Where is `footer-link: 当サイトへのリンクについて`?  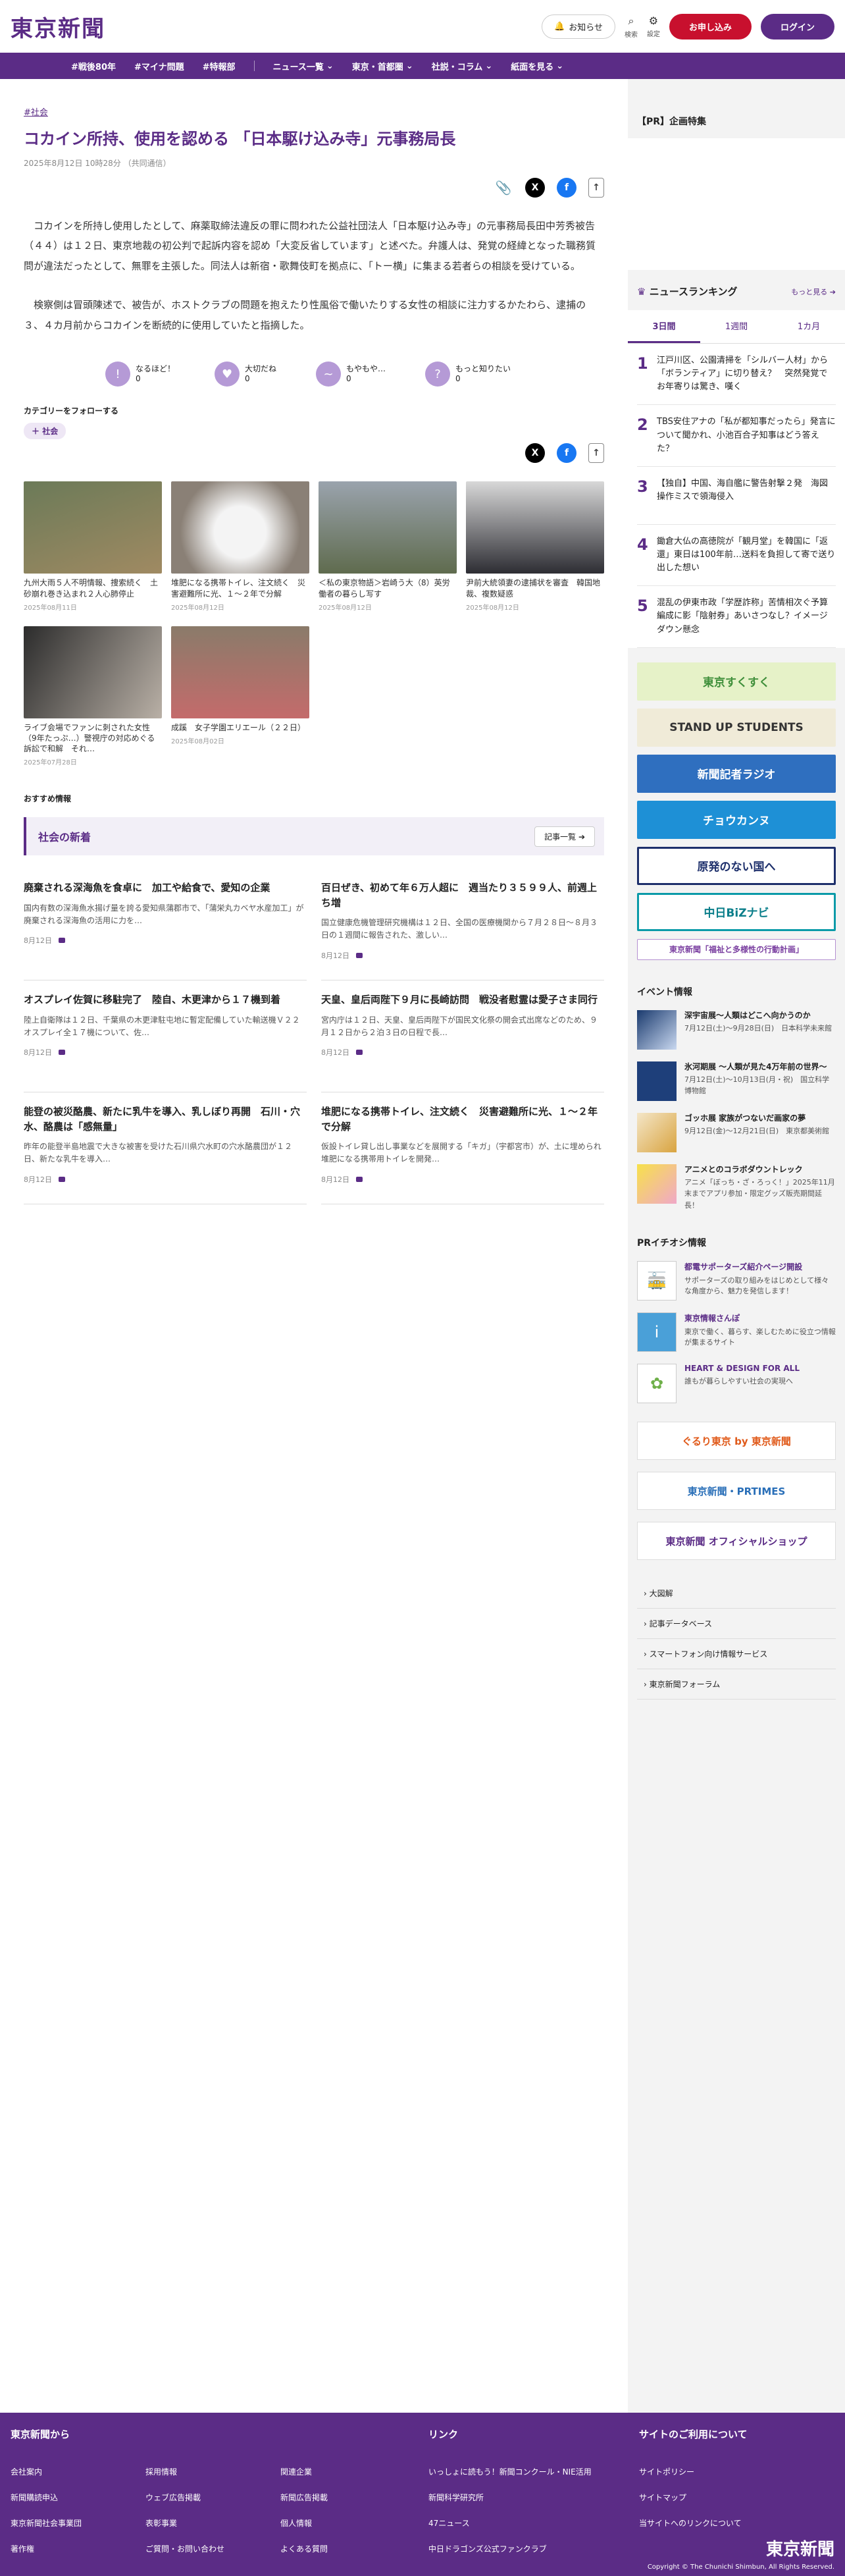 footer-link: 当サイトへのリンクについて is located at coordinates (694, 2523).